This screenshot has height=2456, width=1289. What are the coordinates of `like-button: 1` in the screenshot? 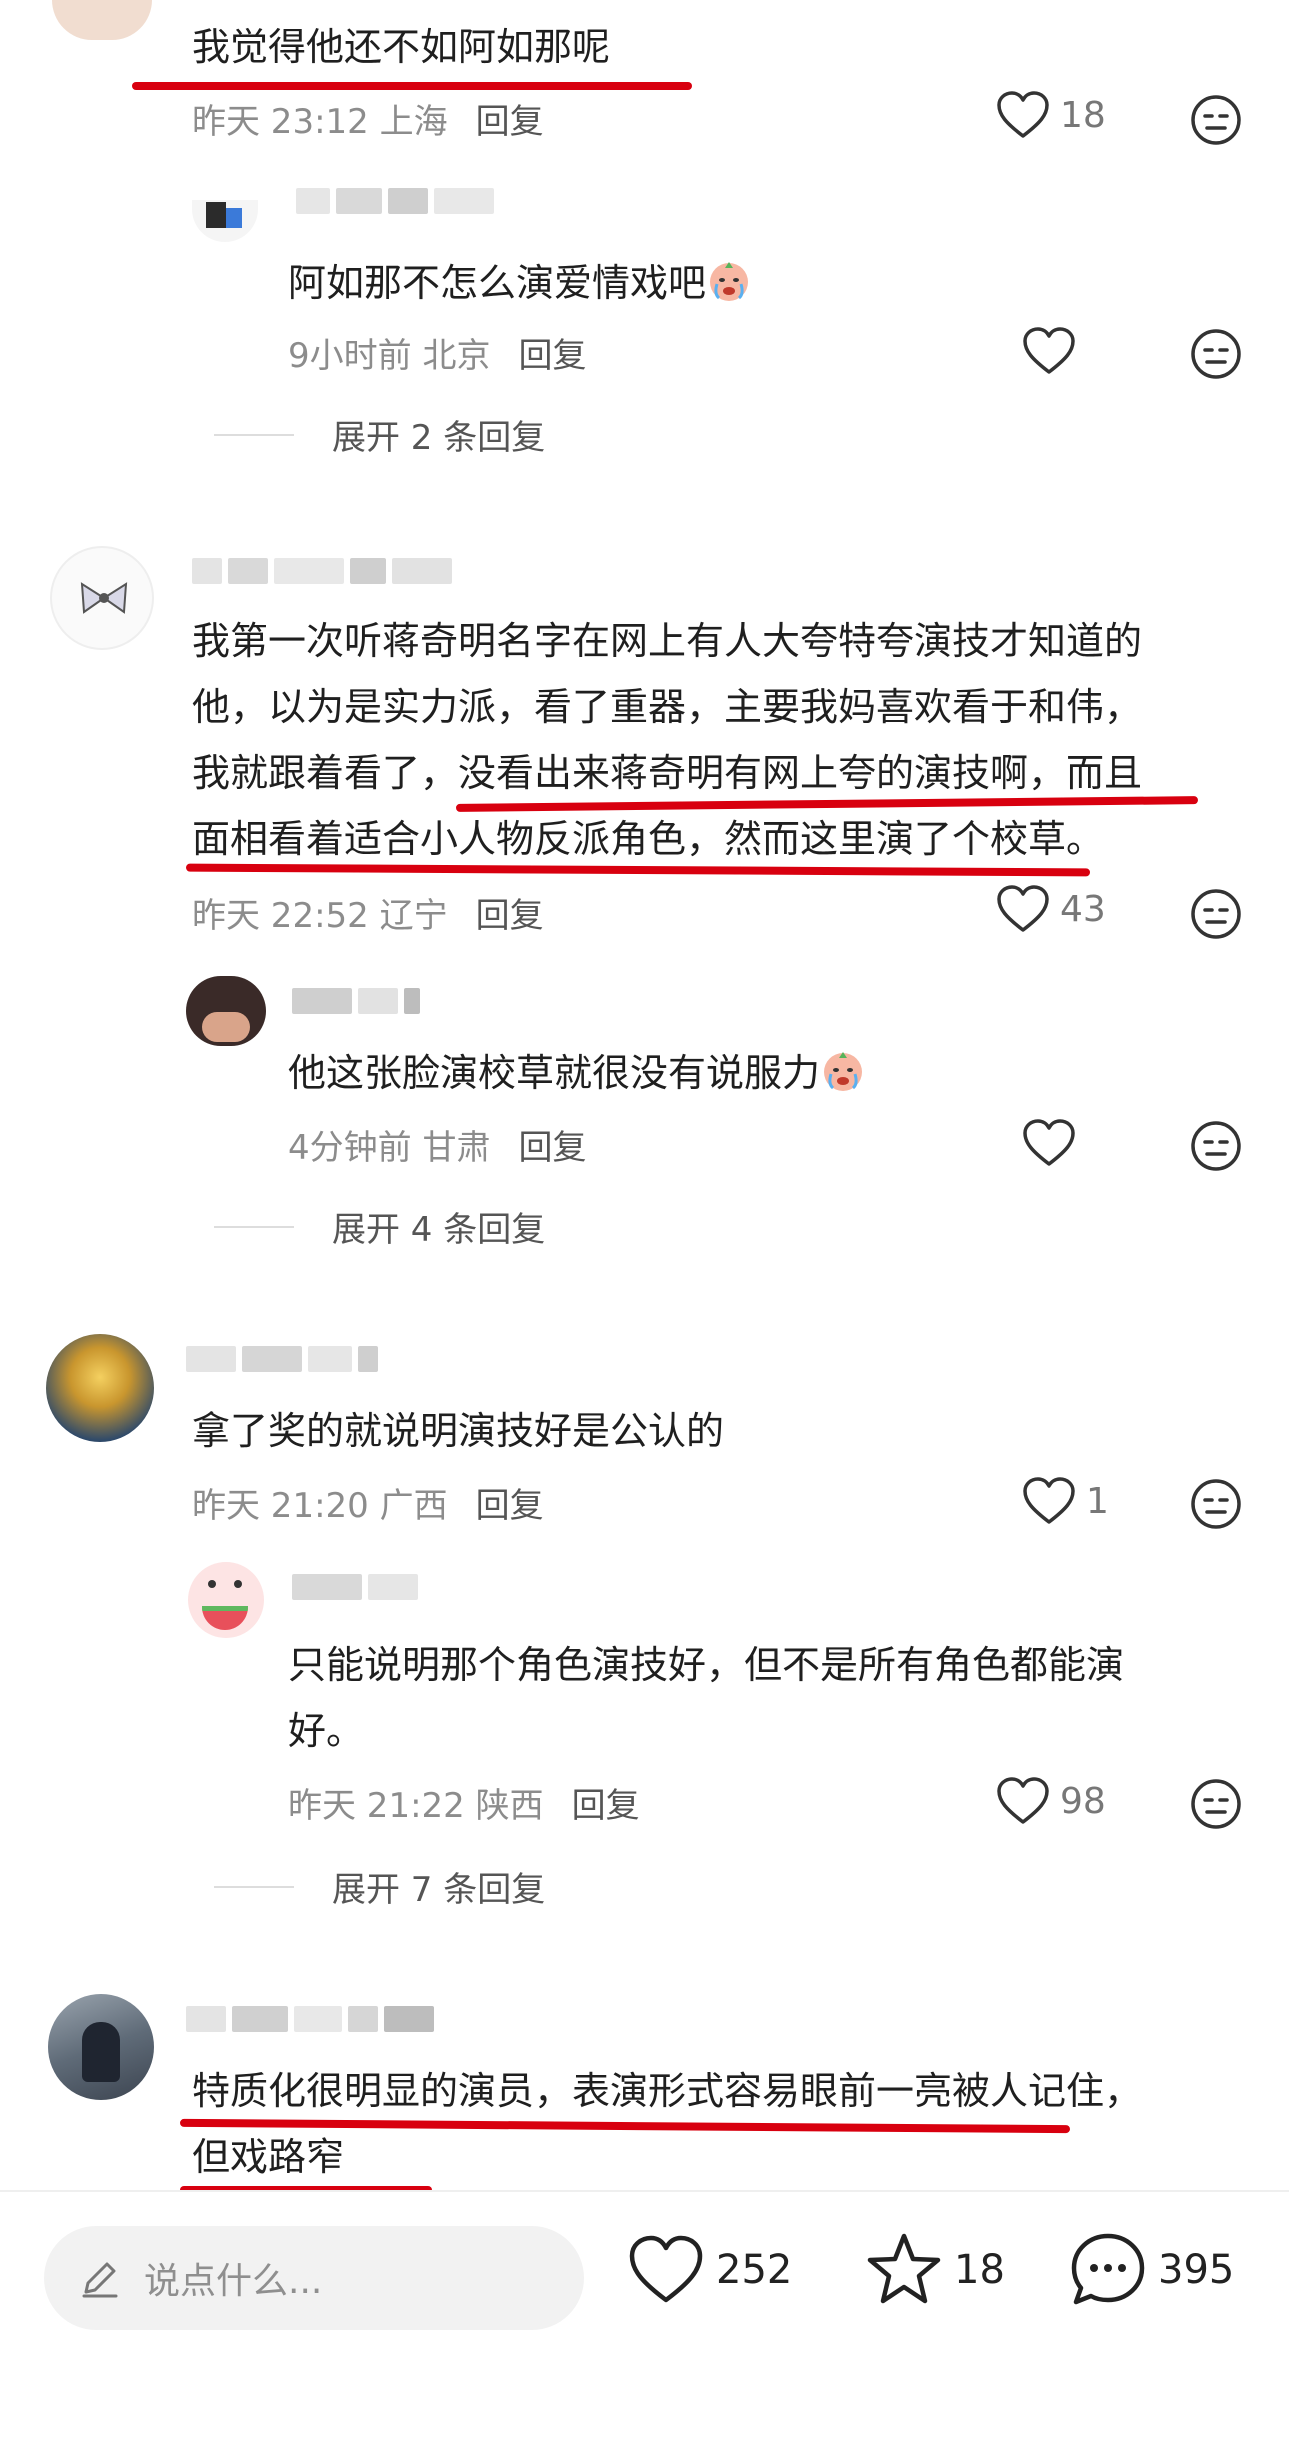 It's located at (1065, 1501).